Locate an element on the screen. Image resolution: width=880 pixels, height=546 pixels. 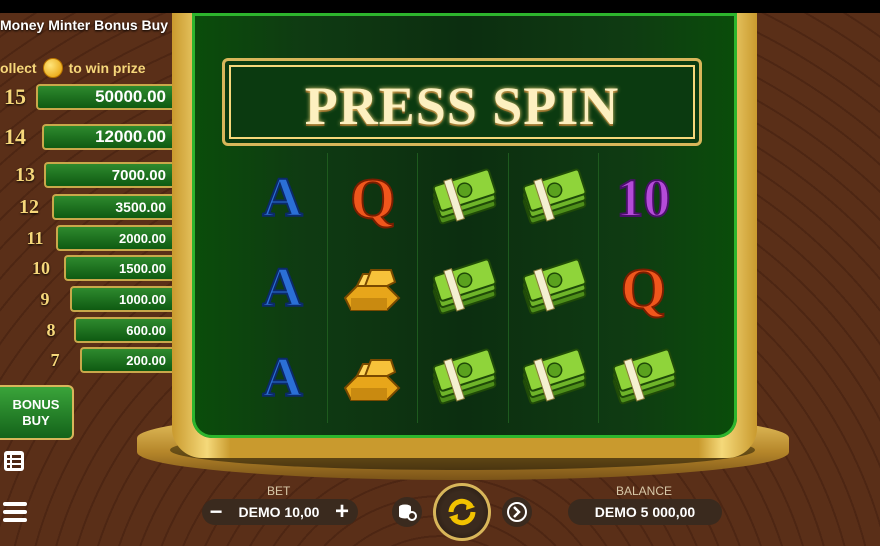
bet-value: DEMO 10,00 is located at coordinates (279, 512).